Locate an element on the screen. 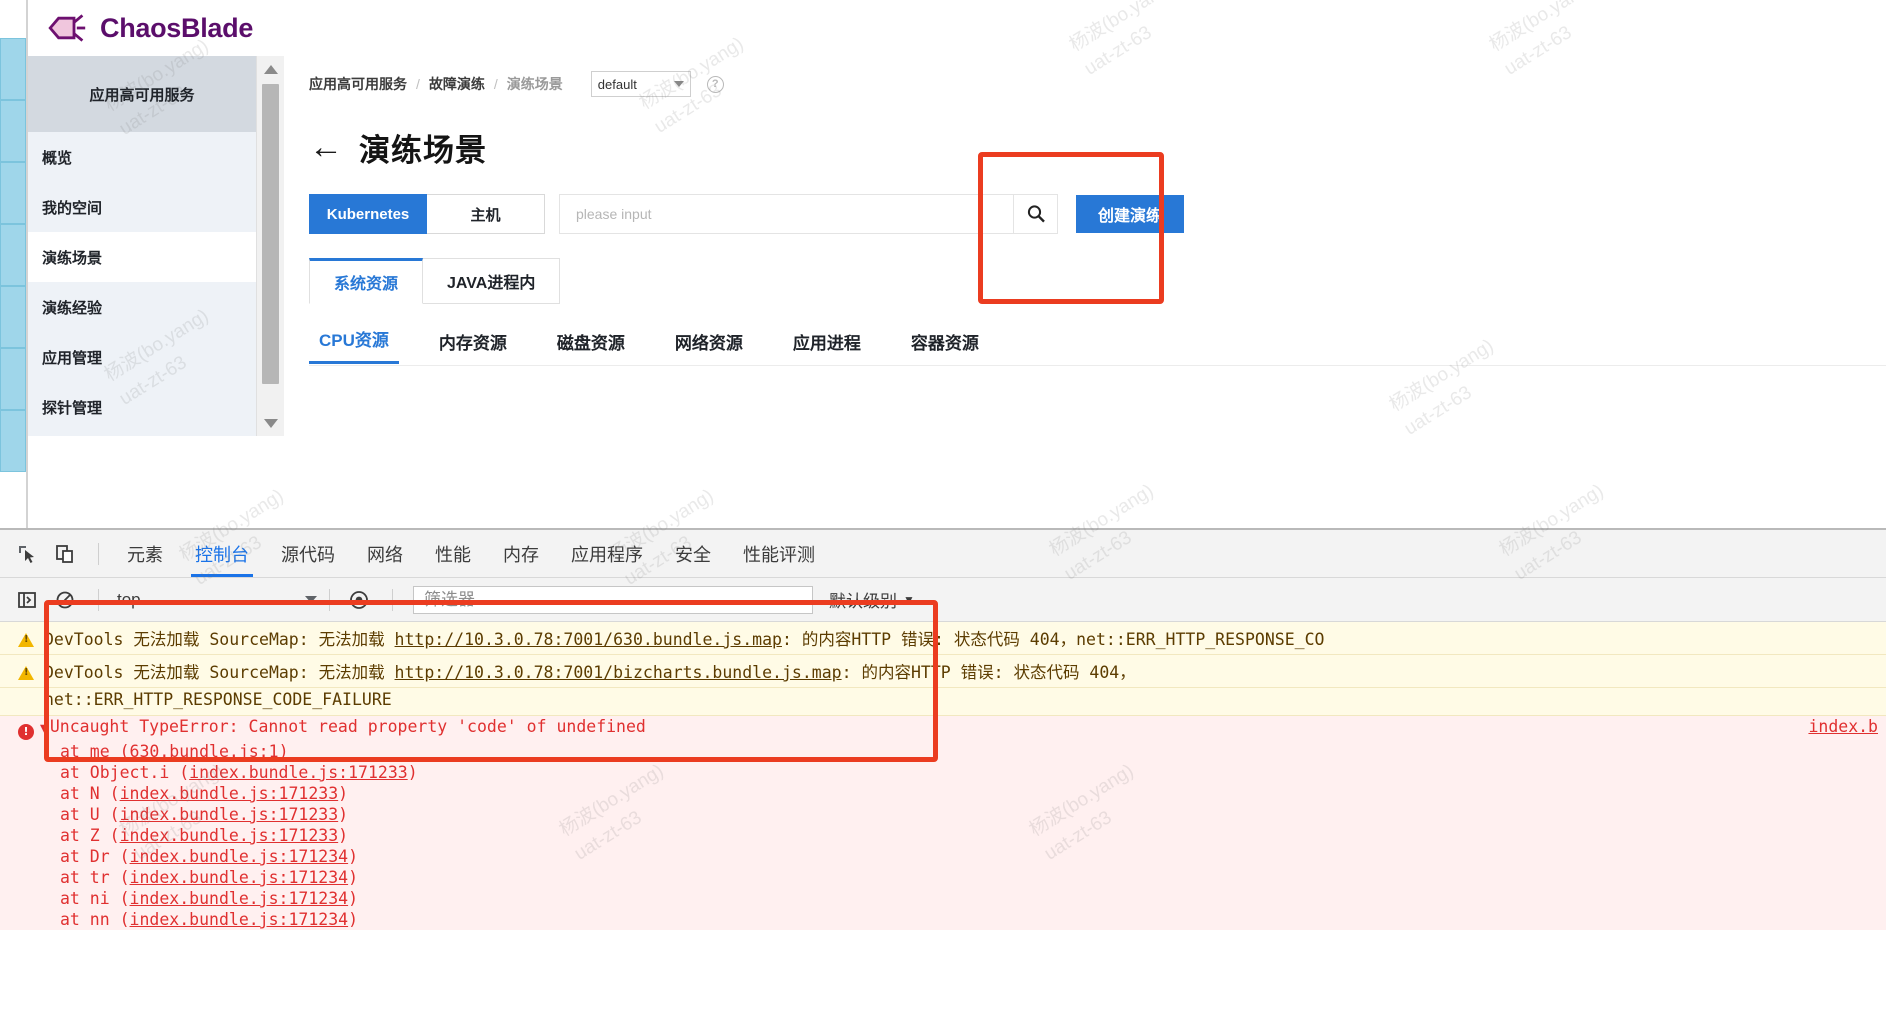 The width and height of the screenshot is (1886, 1010). devtools-tab-elements: 元素 is located at coordinates (145, 554).